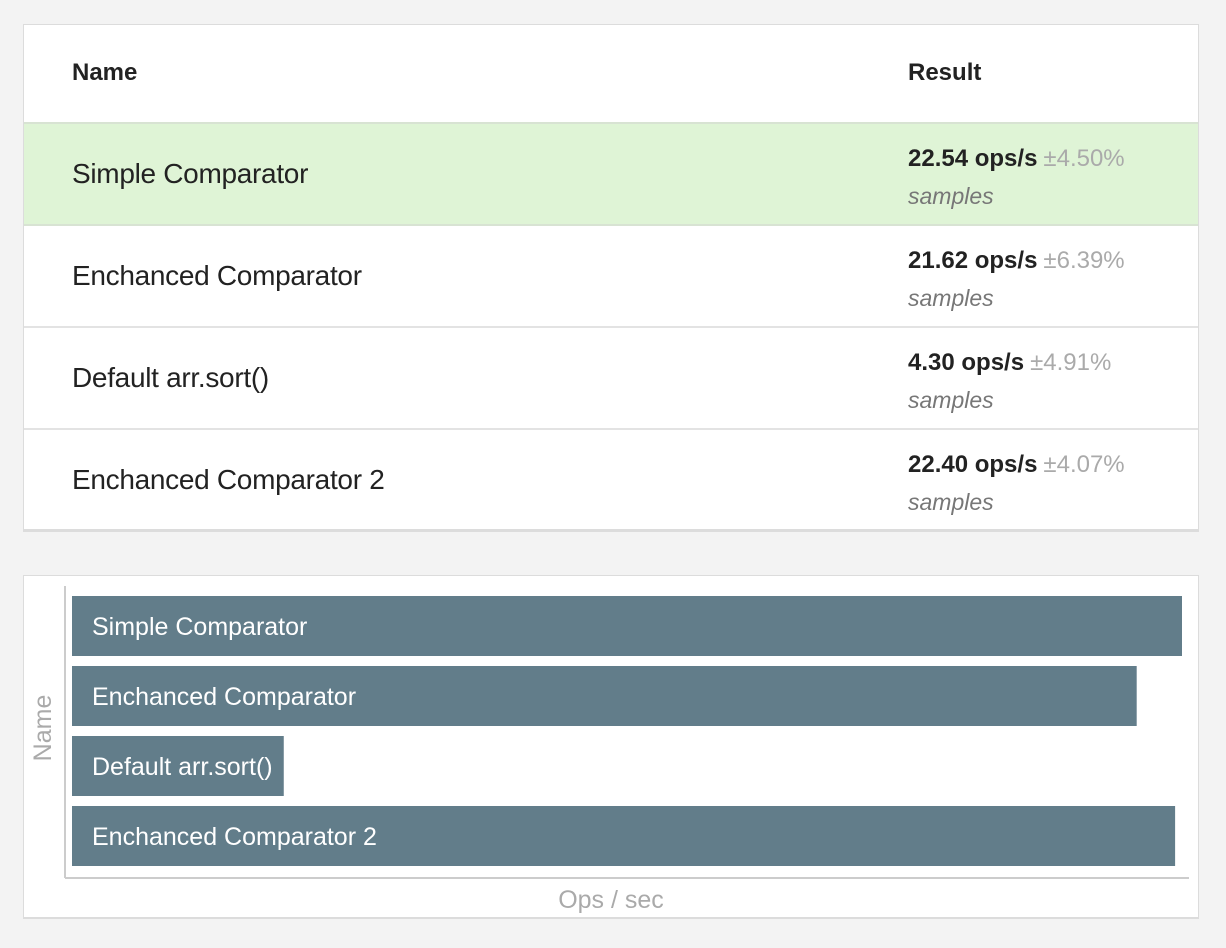  I want to click on ops-value: 22.40 ops/s, so click(973, 464).